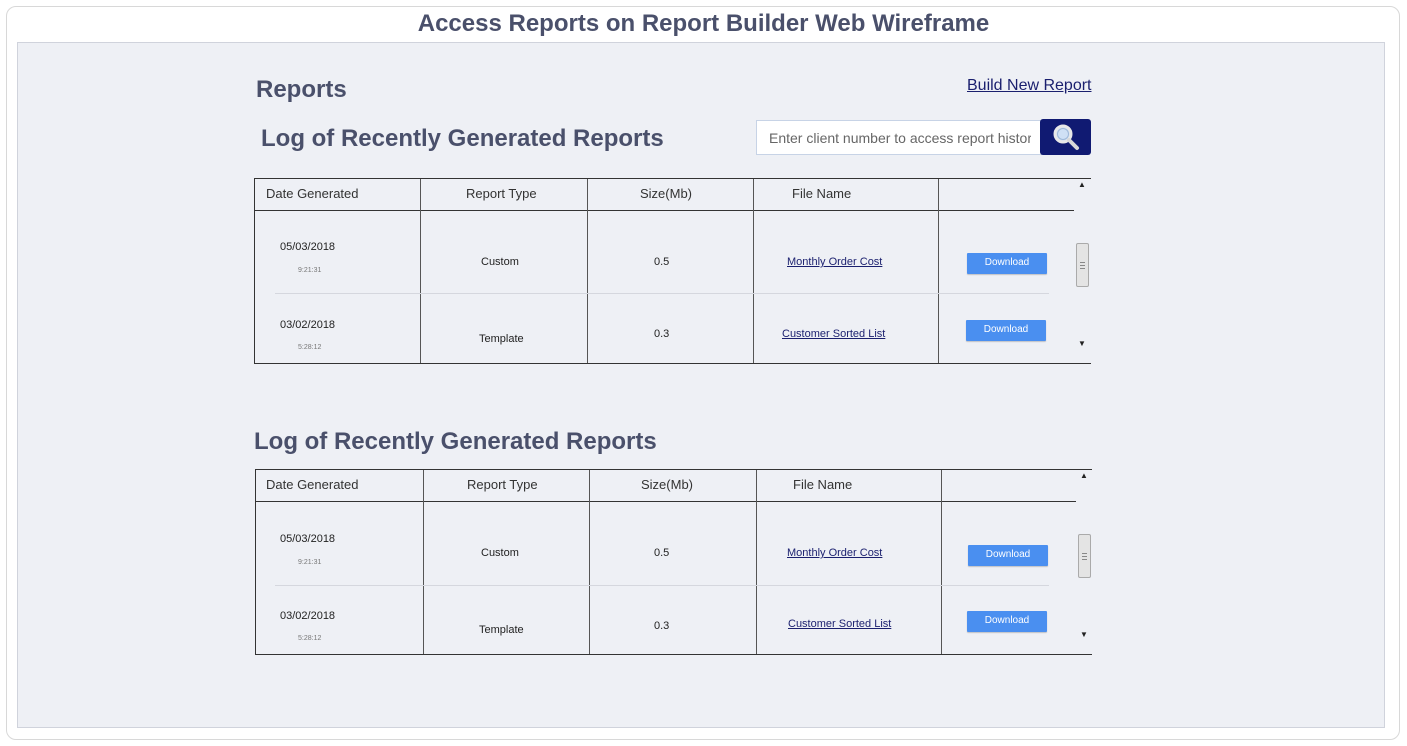 The height and width of the screenshot is (746, 1407). What do you see at coordinates (301, 89) in the screenshot?
I see `reports-heading: Reports` at bounding box center [301, 89].